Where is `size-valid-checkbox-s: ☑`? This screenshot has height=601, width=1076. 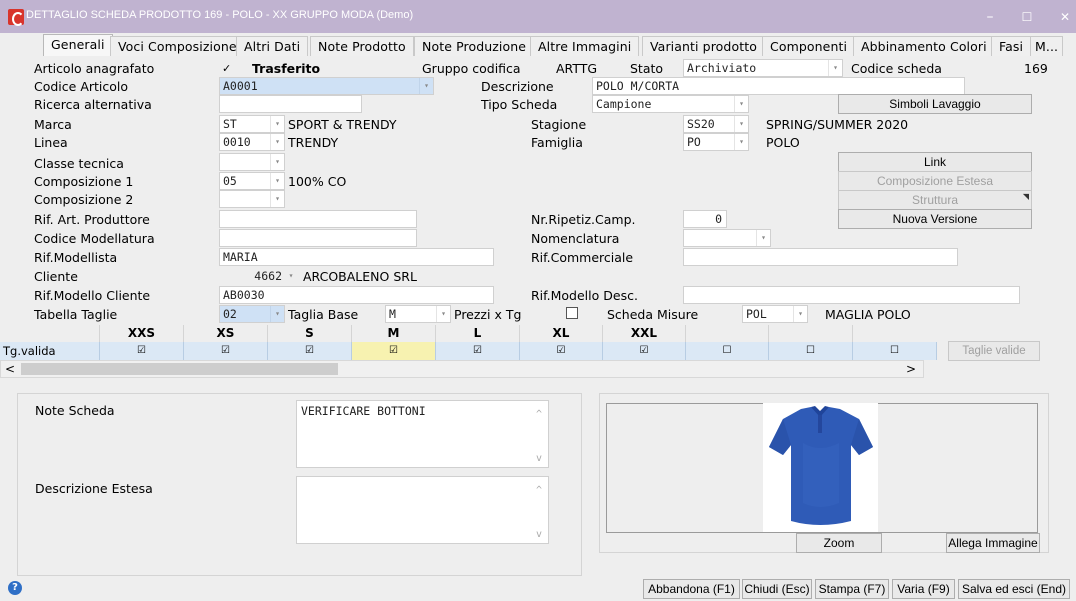
size-valid-checkbox-s: ☑ is located at coordinates (310, 351).